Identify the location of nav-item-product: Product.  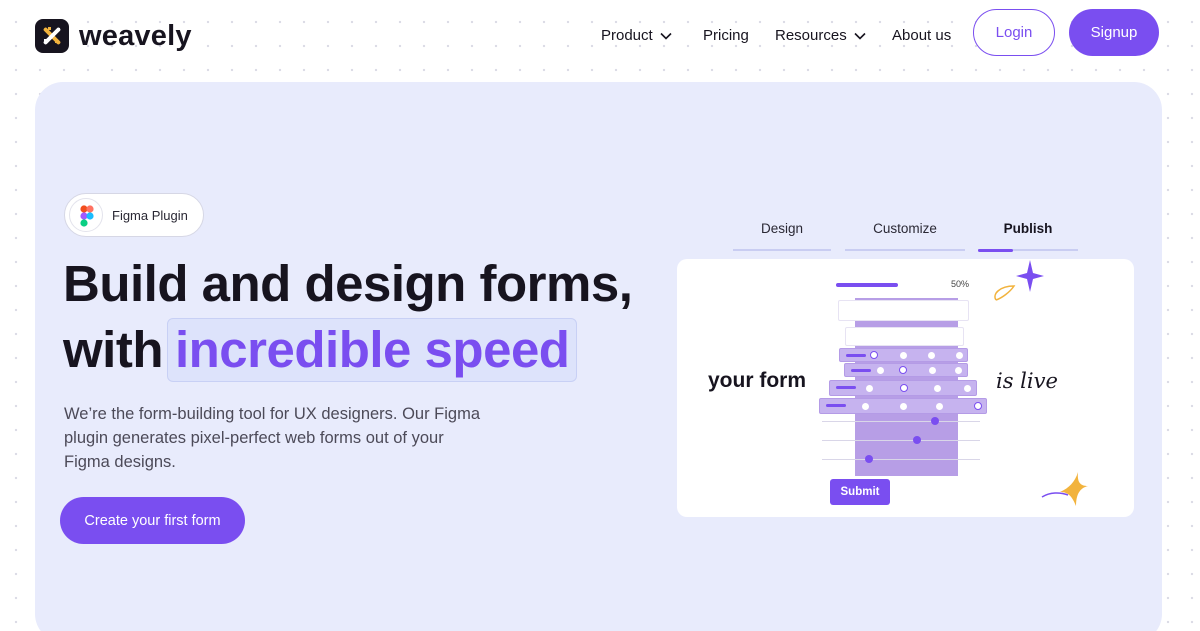
(636, 35).